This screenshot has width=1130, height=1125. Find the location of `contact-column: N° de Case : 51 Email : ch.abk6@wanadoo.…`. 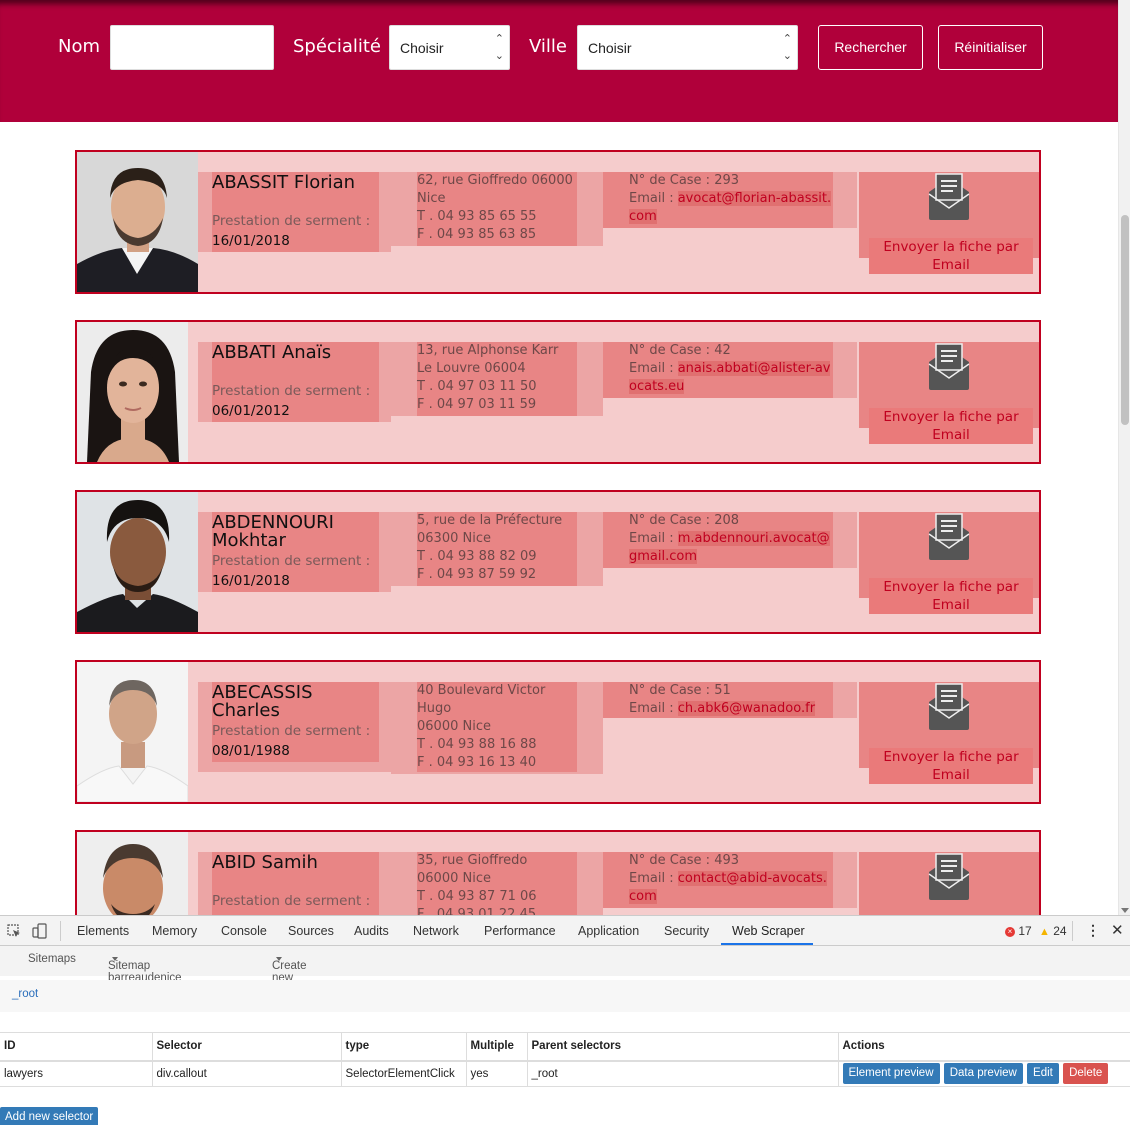

contact-column: N° de Case : 51 Email : ch.abk6@wanadoo.… is located at coordinates (730, 700).